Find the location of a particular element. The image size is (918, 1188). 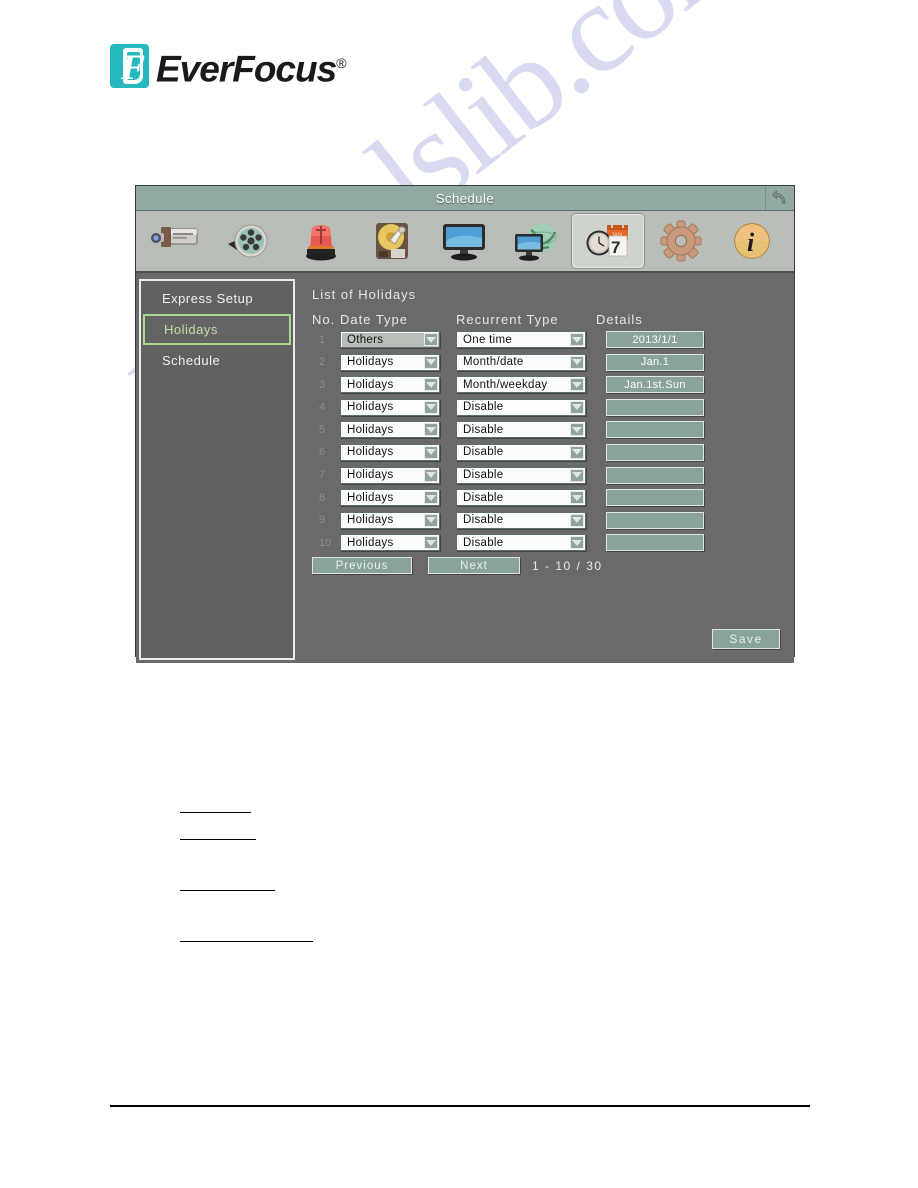

table-row: 4 Holidays Disable is located at coordinates (553, 407).